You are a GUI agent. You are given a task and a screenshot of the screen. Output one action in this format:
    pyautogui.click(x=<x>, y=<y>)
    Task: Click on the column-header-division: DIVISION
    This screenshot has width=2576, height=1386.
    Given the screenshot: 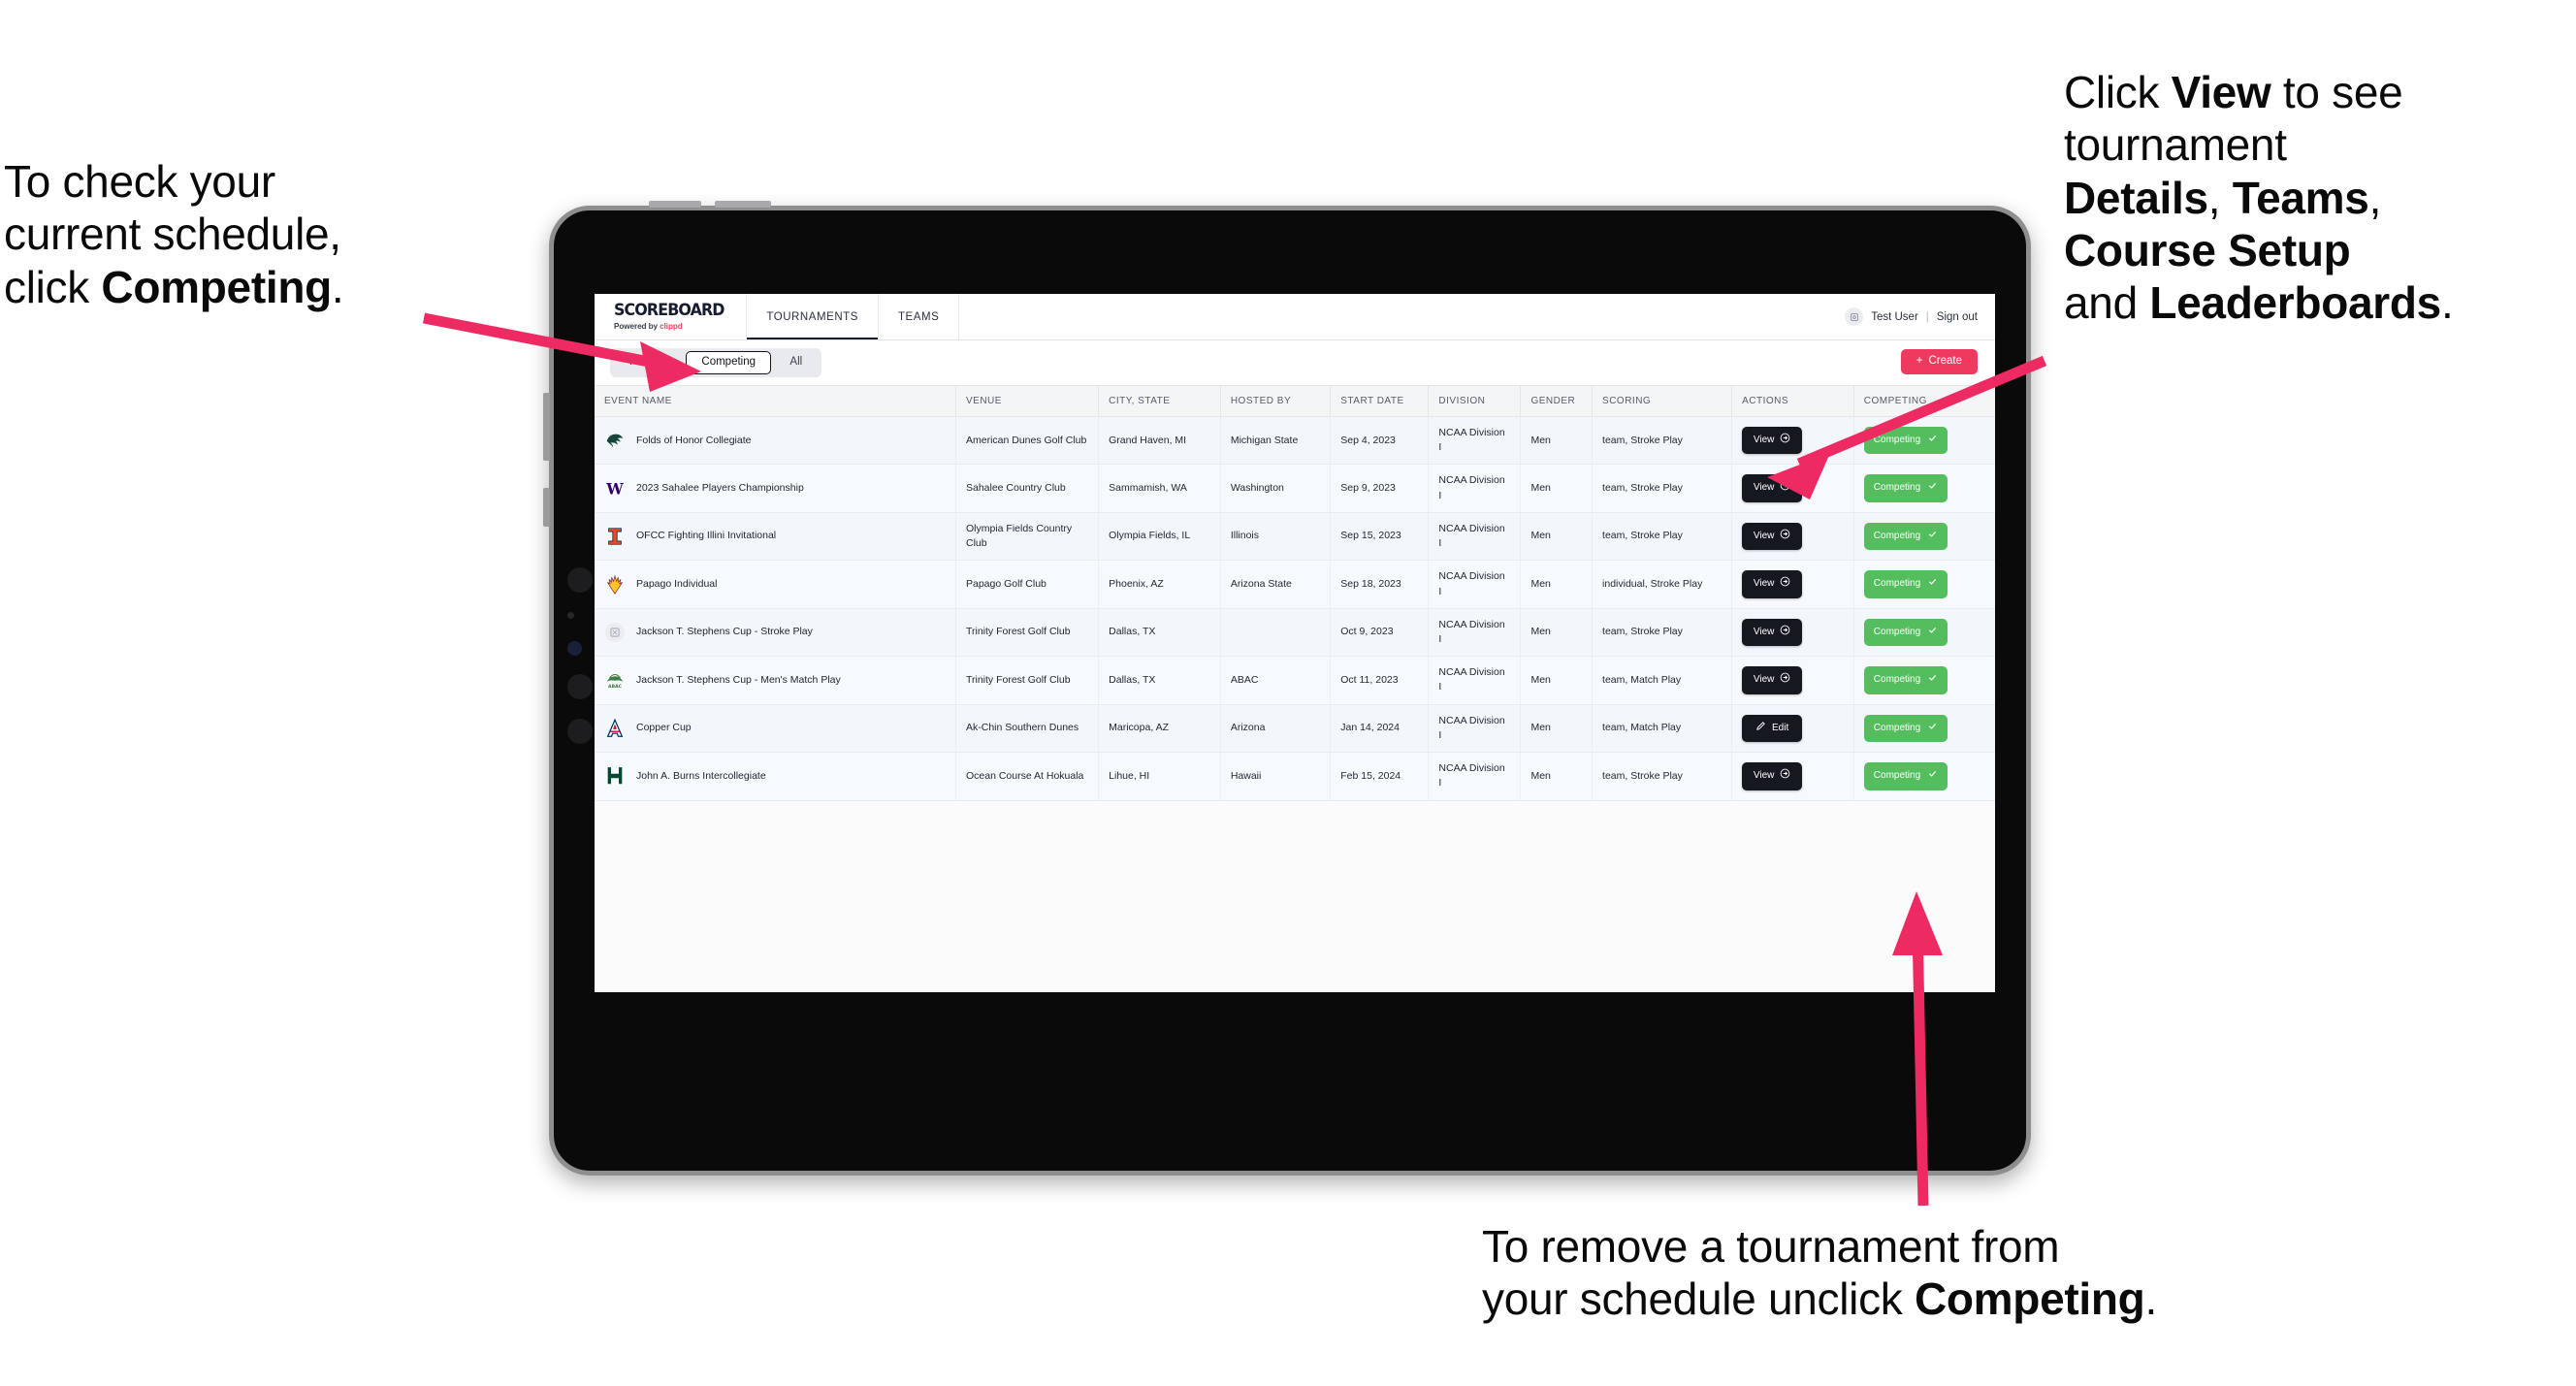 What is the action you would take?
    pyautogui.click(x=1475, y=401)
    